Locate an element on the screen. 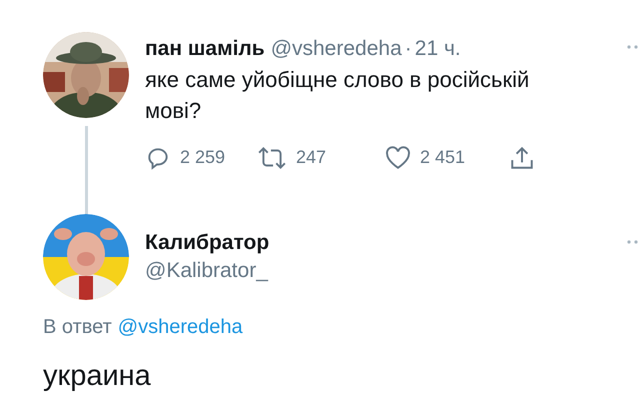 This screenshot has width=640, height=416. reply-count: 2 259 is located at coordinates (203, 157).